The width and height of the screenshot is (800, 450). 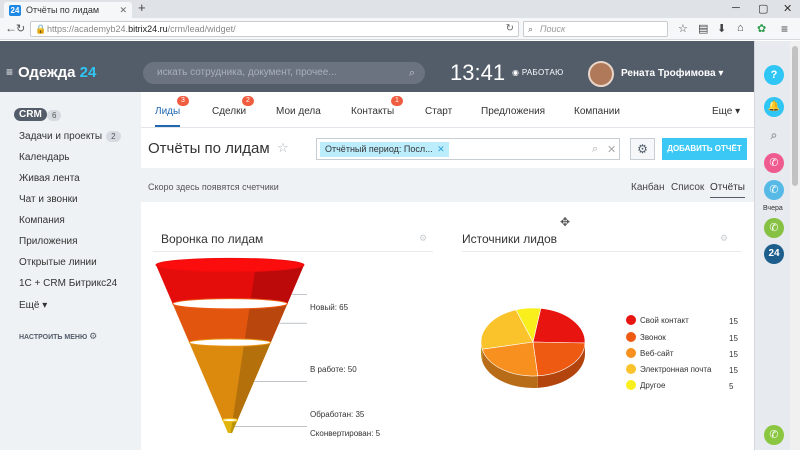 I want to click on view-reports: Отчёты, so click(x=727, y=190).